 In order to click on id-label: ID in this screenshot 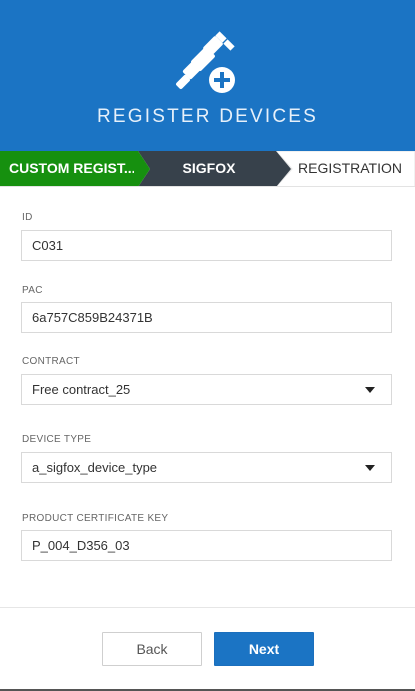, I will do `click(27, 217)`.